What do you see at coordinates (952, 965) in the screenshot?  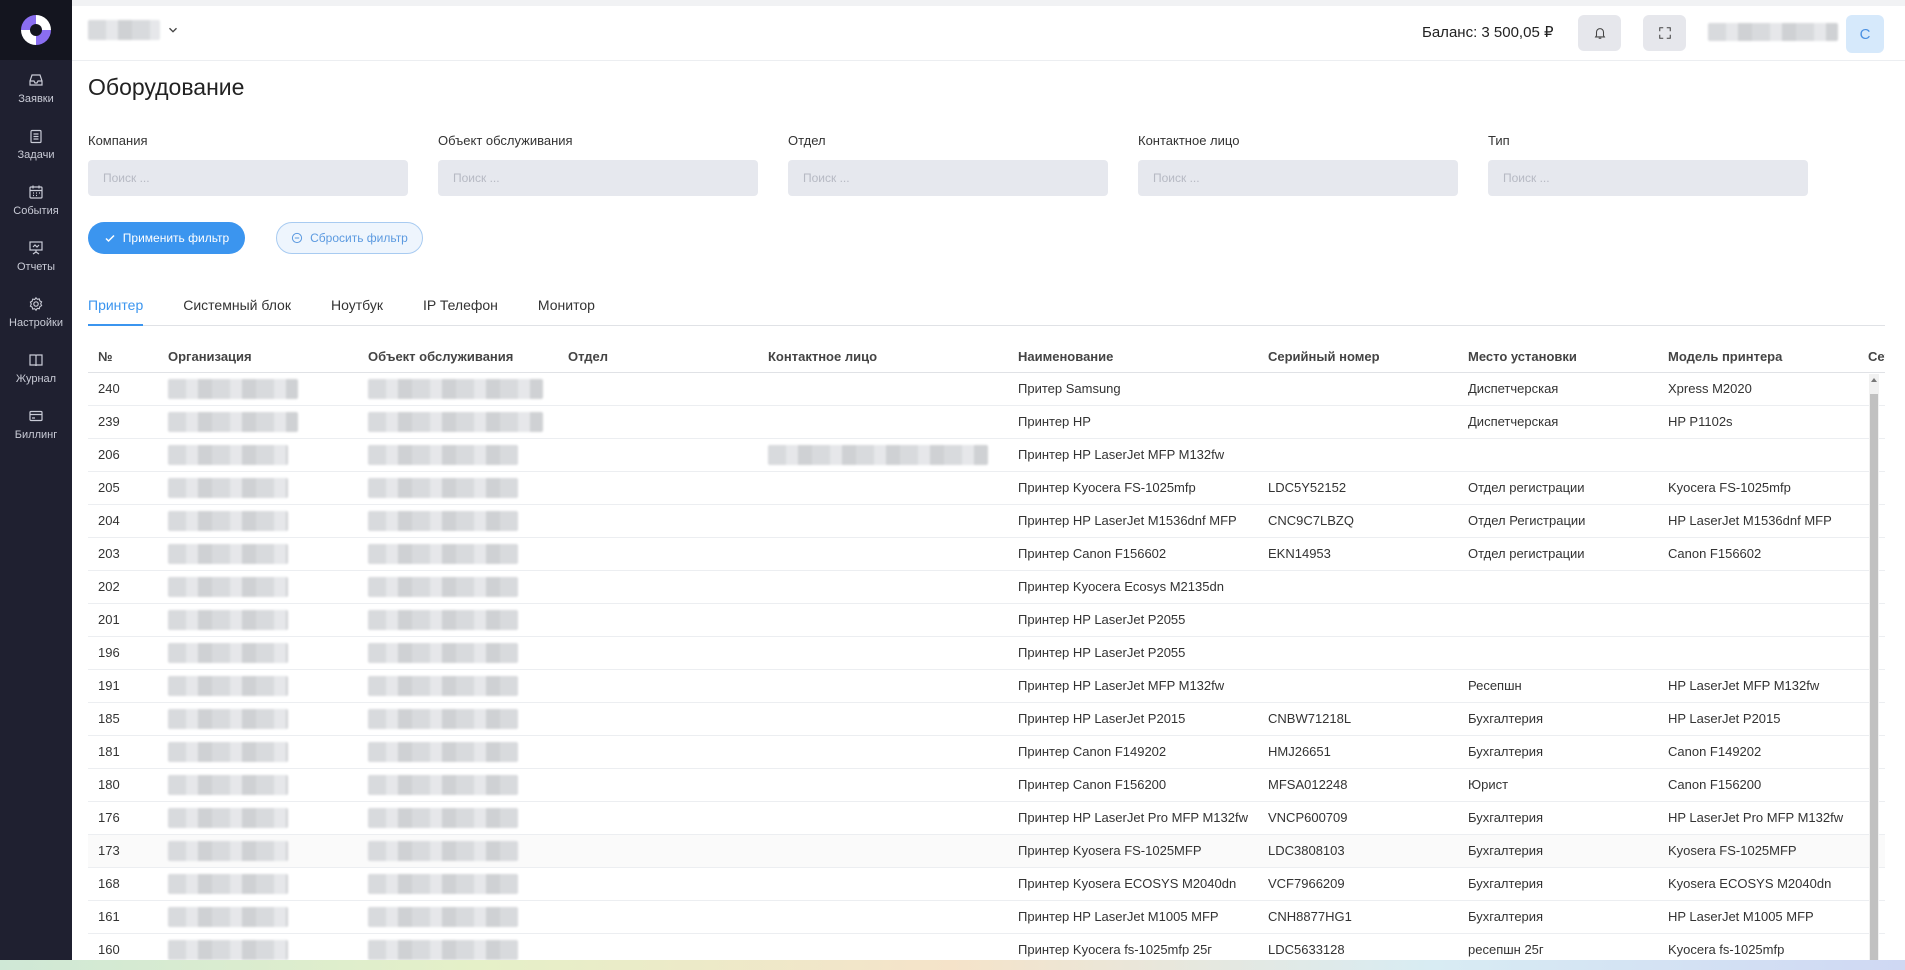 I see `desktop-taskbar-strip` at bounding box center [952, 965].